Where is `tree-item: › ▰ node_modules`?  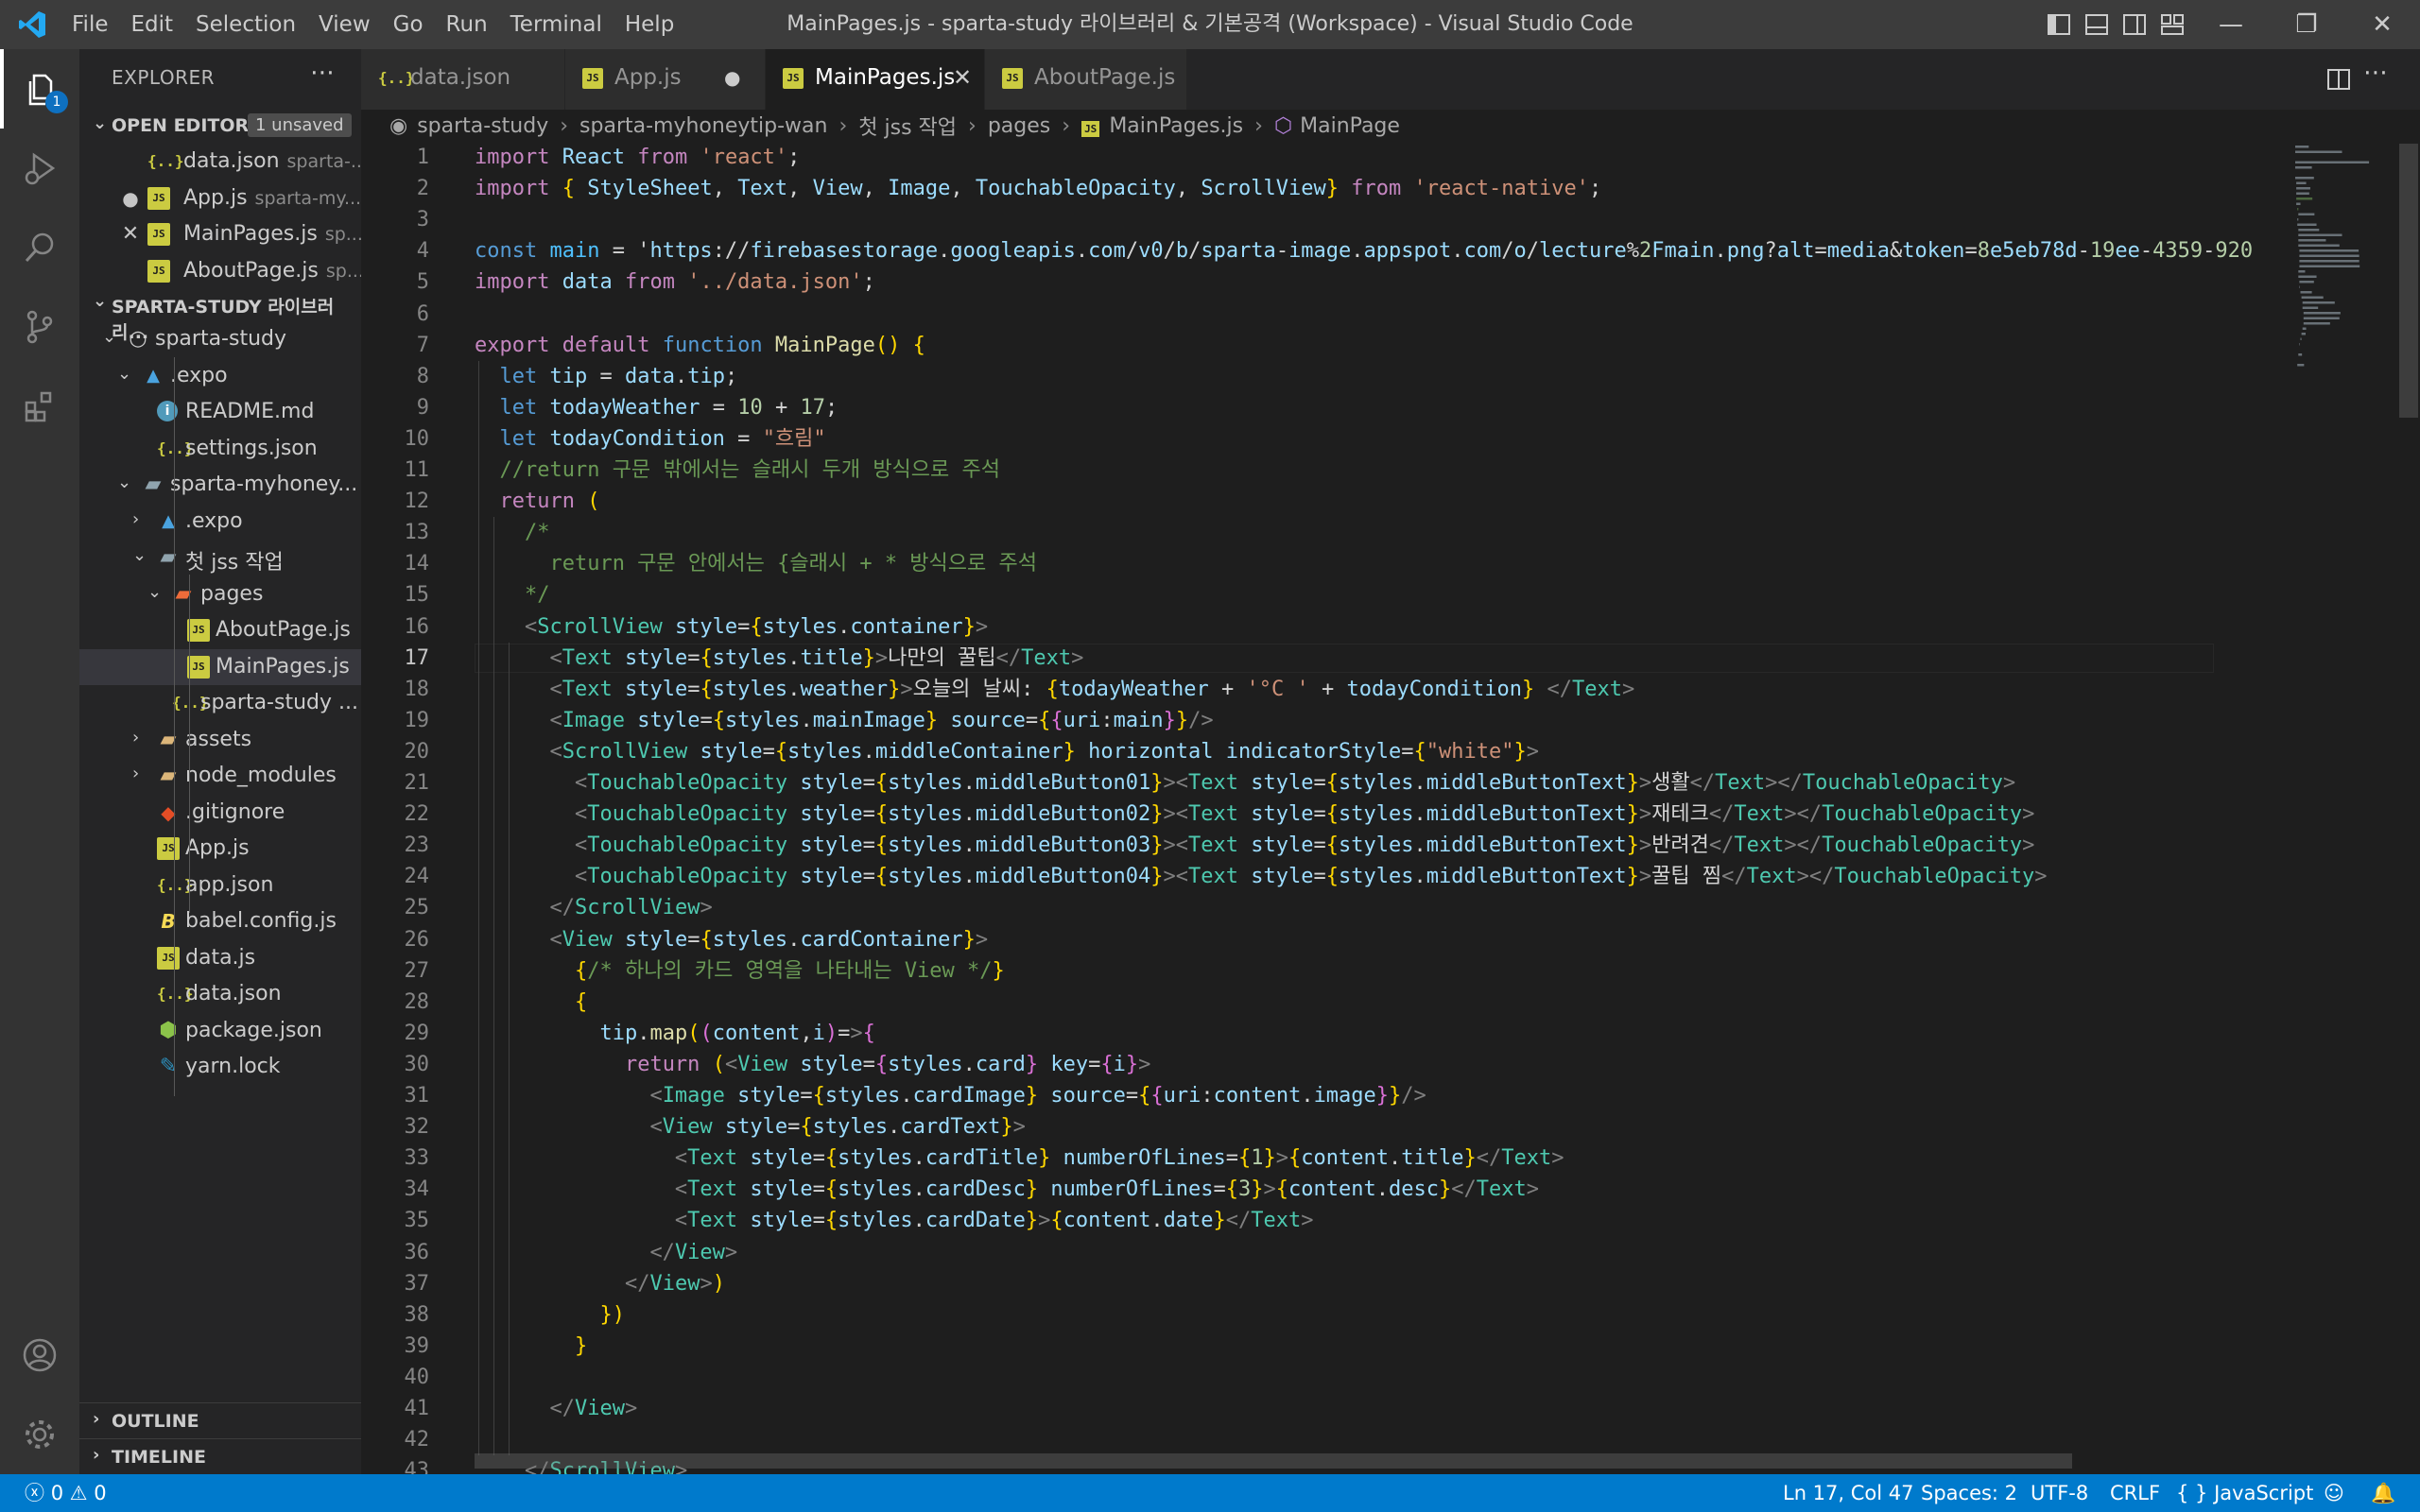 tree-item: › ▰ node_modules is located at coordinates (220, 776).